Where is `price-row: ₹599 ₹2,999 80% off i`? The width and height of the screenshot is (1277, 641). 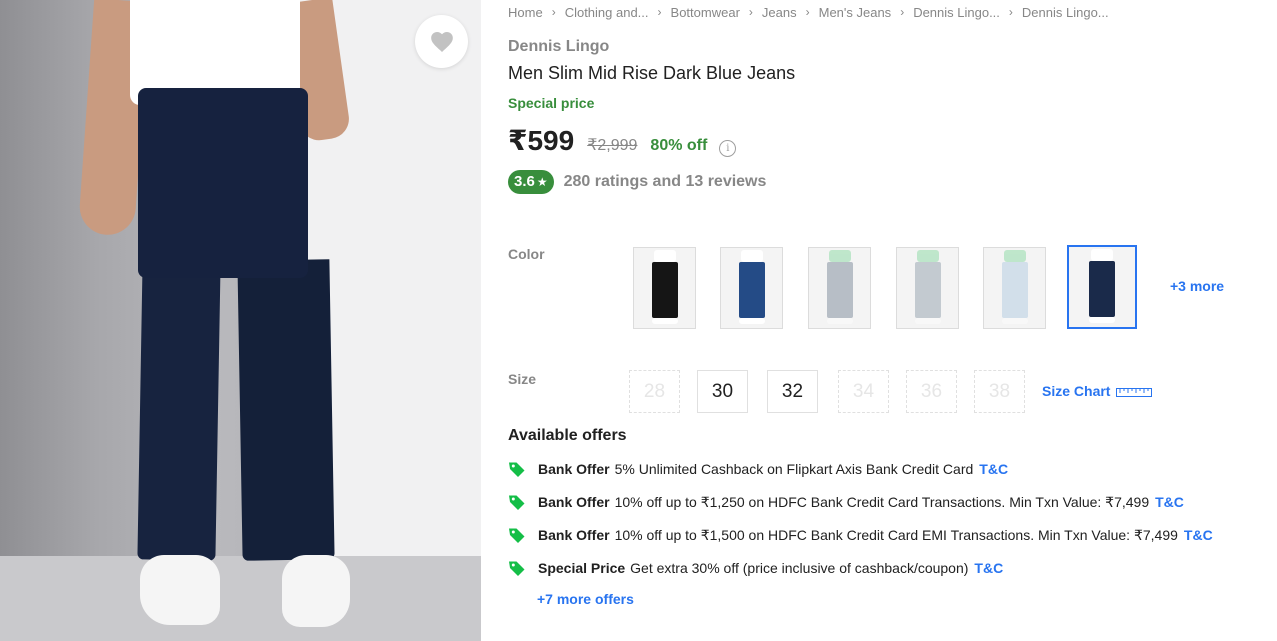 price-row: ₹599 ₹2,999 80% off i is located at coordinates (622, 140).